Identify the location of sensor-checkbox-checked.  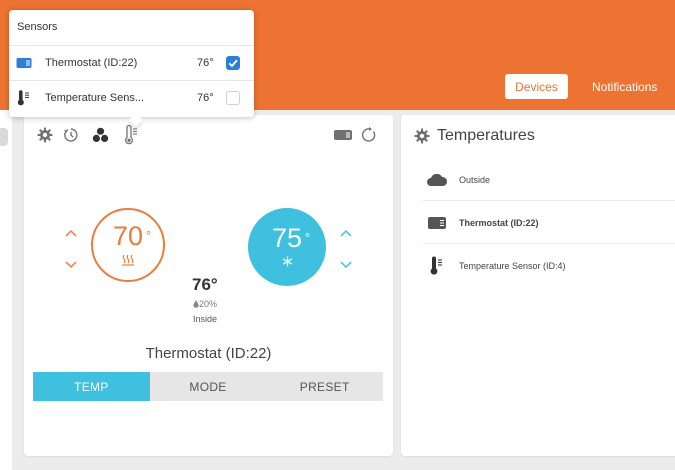
(233, 63).